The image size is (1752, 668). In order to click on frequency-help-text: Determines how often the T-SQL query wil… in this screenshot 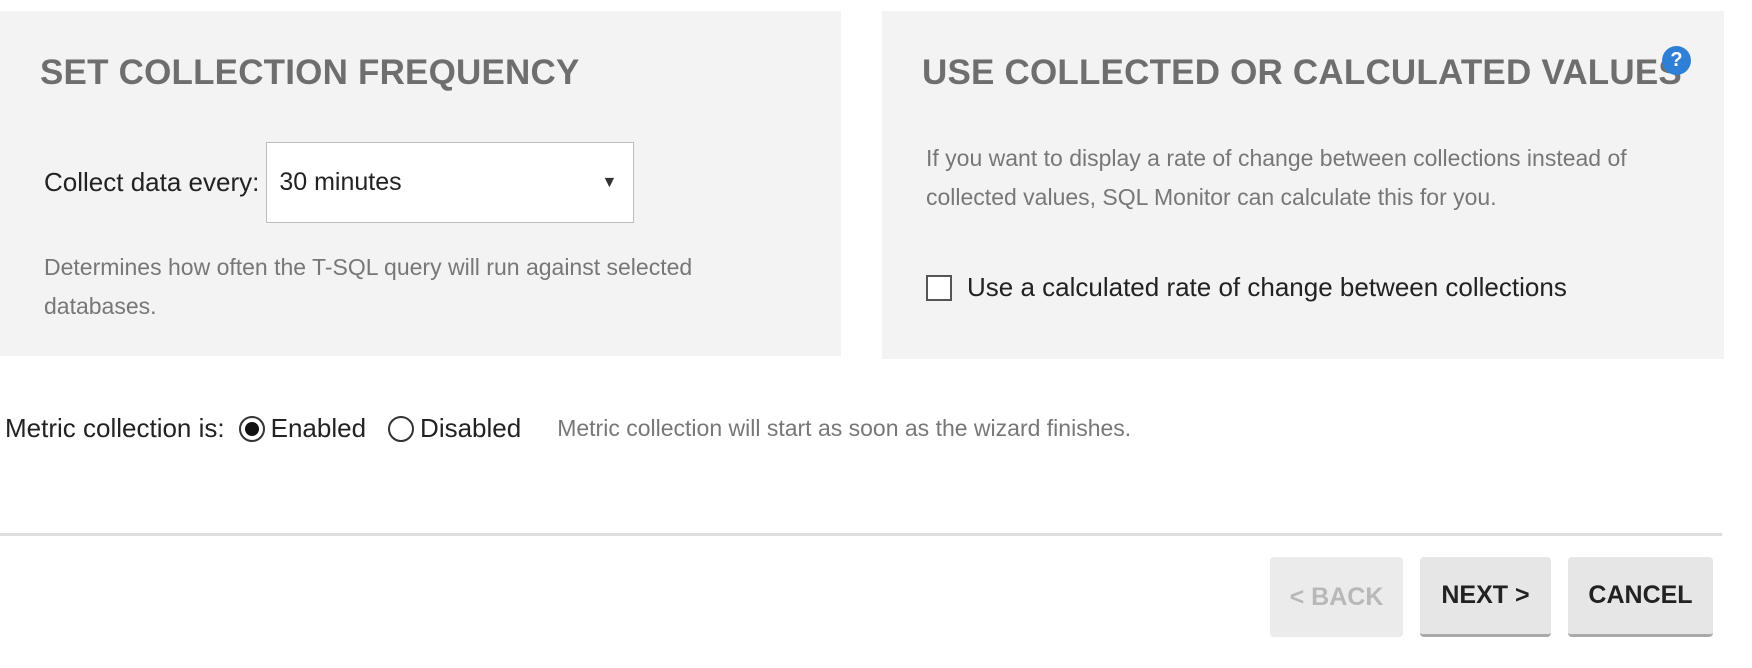, I will do `click(368, 286)`.